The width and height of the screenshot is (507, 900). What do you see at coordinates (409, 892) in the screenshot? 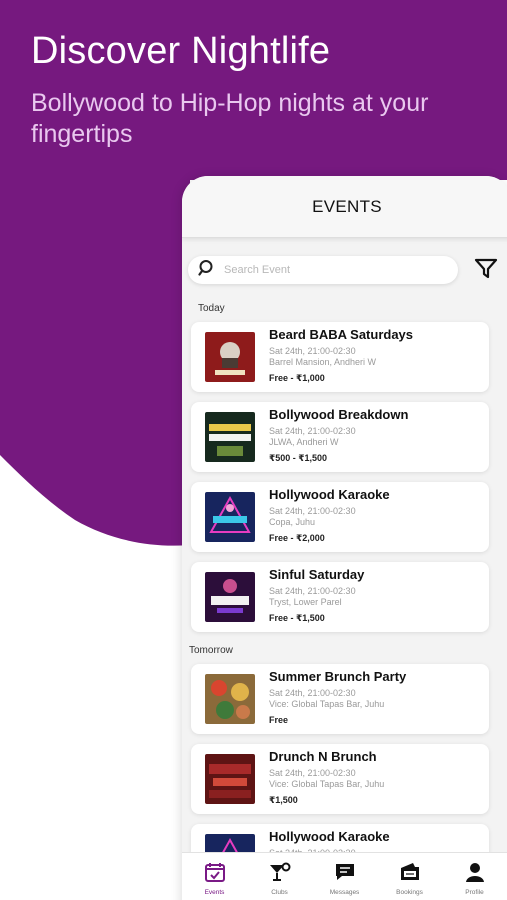
I see `tab-label: Bookings` at bounding box center [409, 892].